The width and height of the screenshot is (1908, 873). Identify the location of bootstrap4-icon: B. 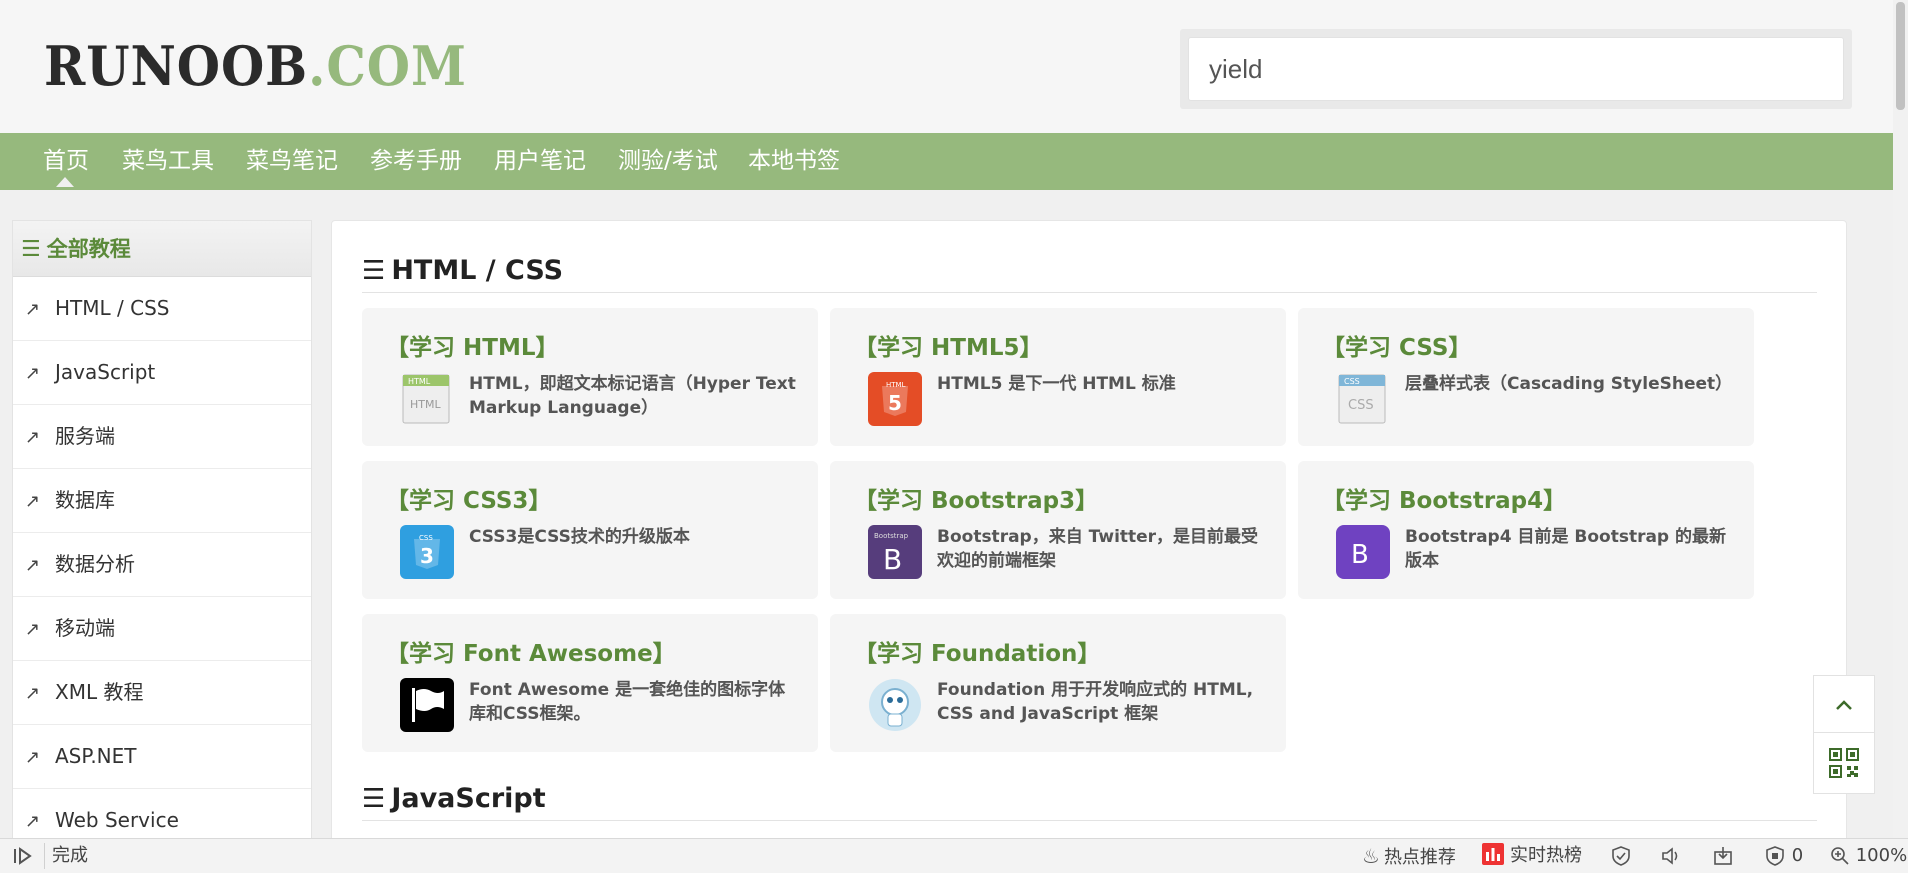
(1363, 552).